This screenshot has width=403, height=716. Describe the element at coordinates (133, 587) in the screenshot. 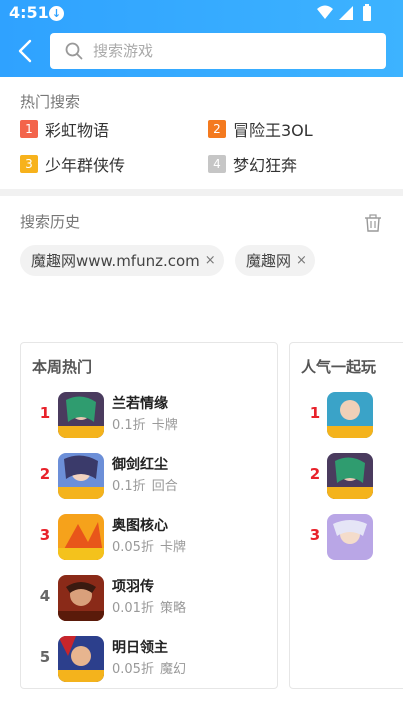

I see `game-name: 项羽传` at that location.